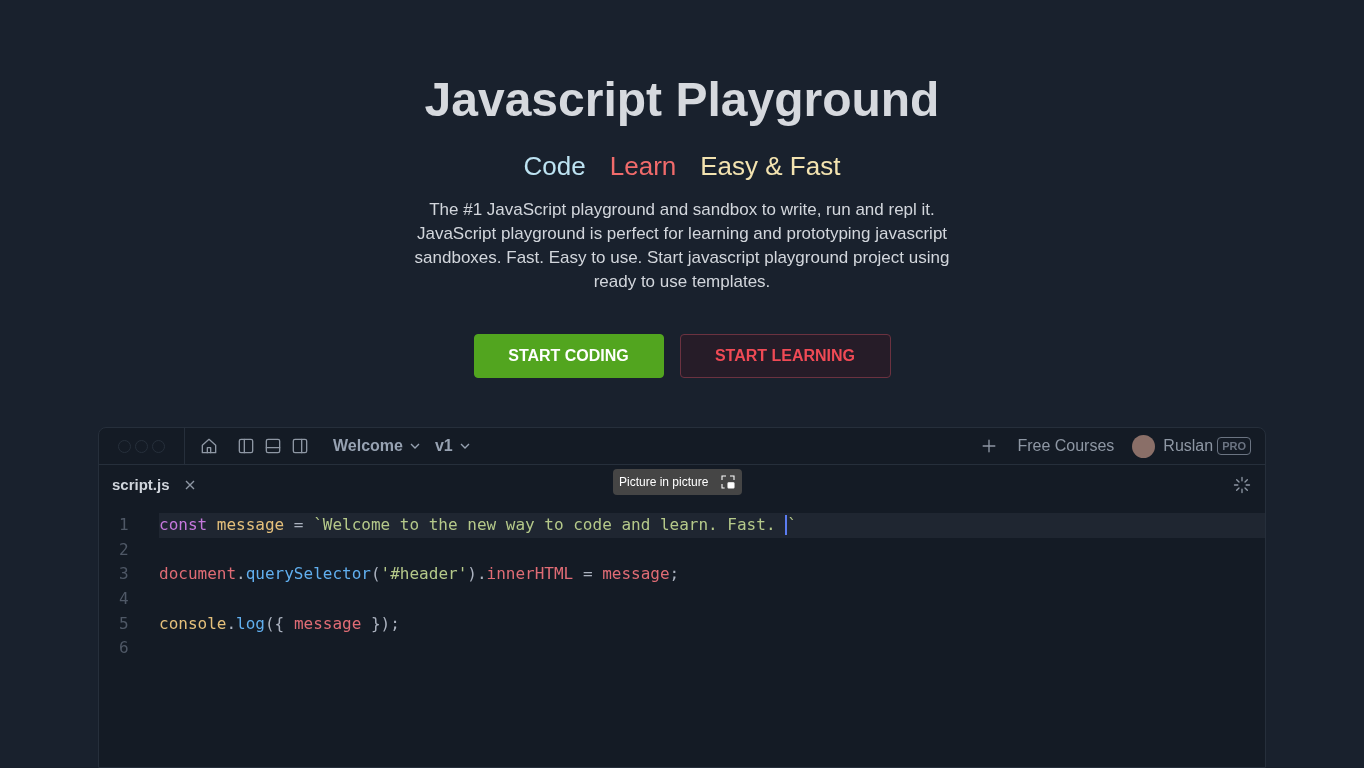 The height and width of the screenshot is (768, 1364). What do you see at coordinates (209, 446) in the screenshot?
I see `home-icon` at bounding box center [209, 446].